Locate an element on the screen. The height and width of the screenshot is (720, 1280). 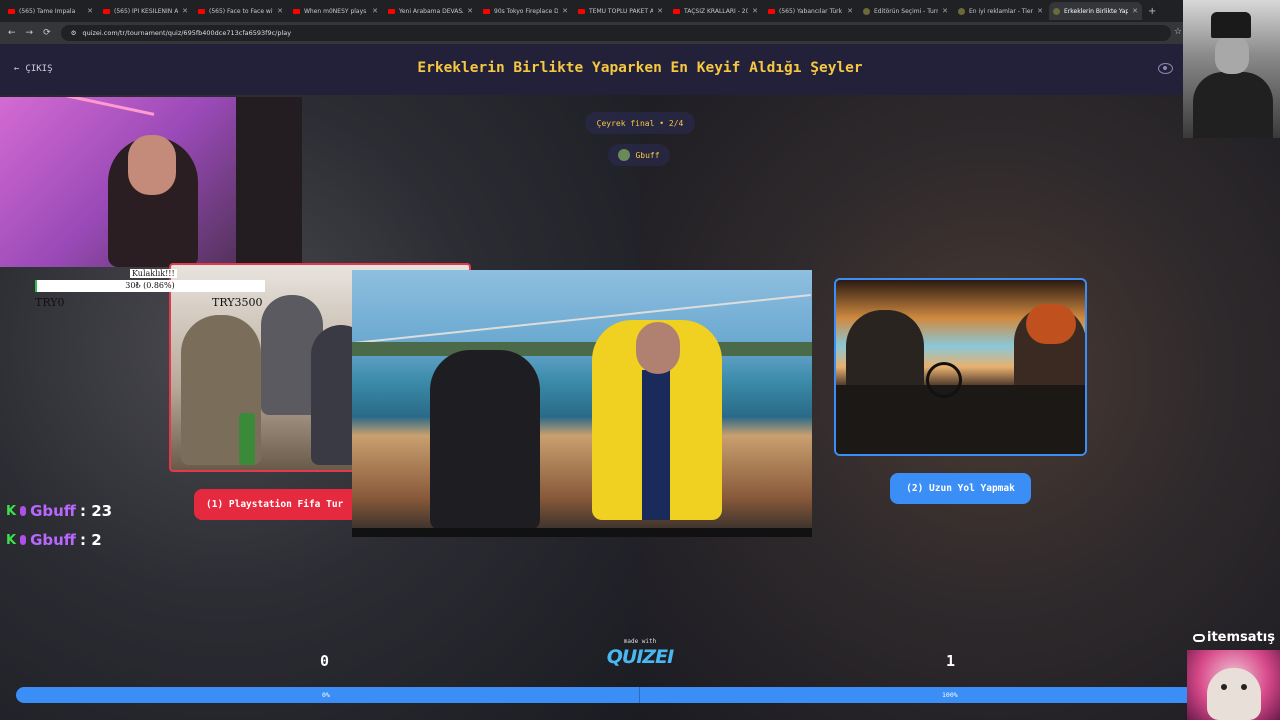
browser-tab: When m0NESY plays ✕ is located at coordinates (335, 11).